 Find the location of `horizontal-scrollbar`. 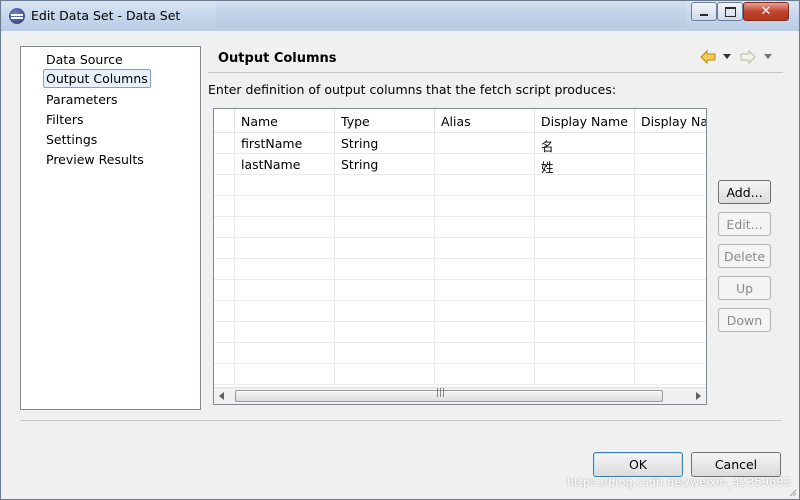

horizontal-scrollbar is located at coordinates (460, 395).